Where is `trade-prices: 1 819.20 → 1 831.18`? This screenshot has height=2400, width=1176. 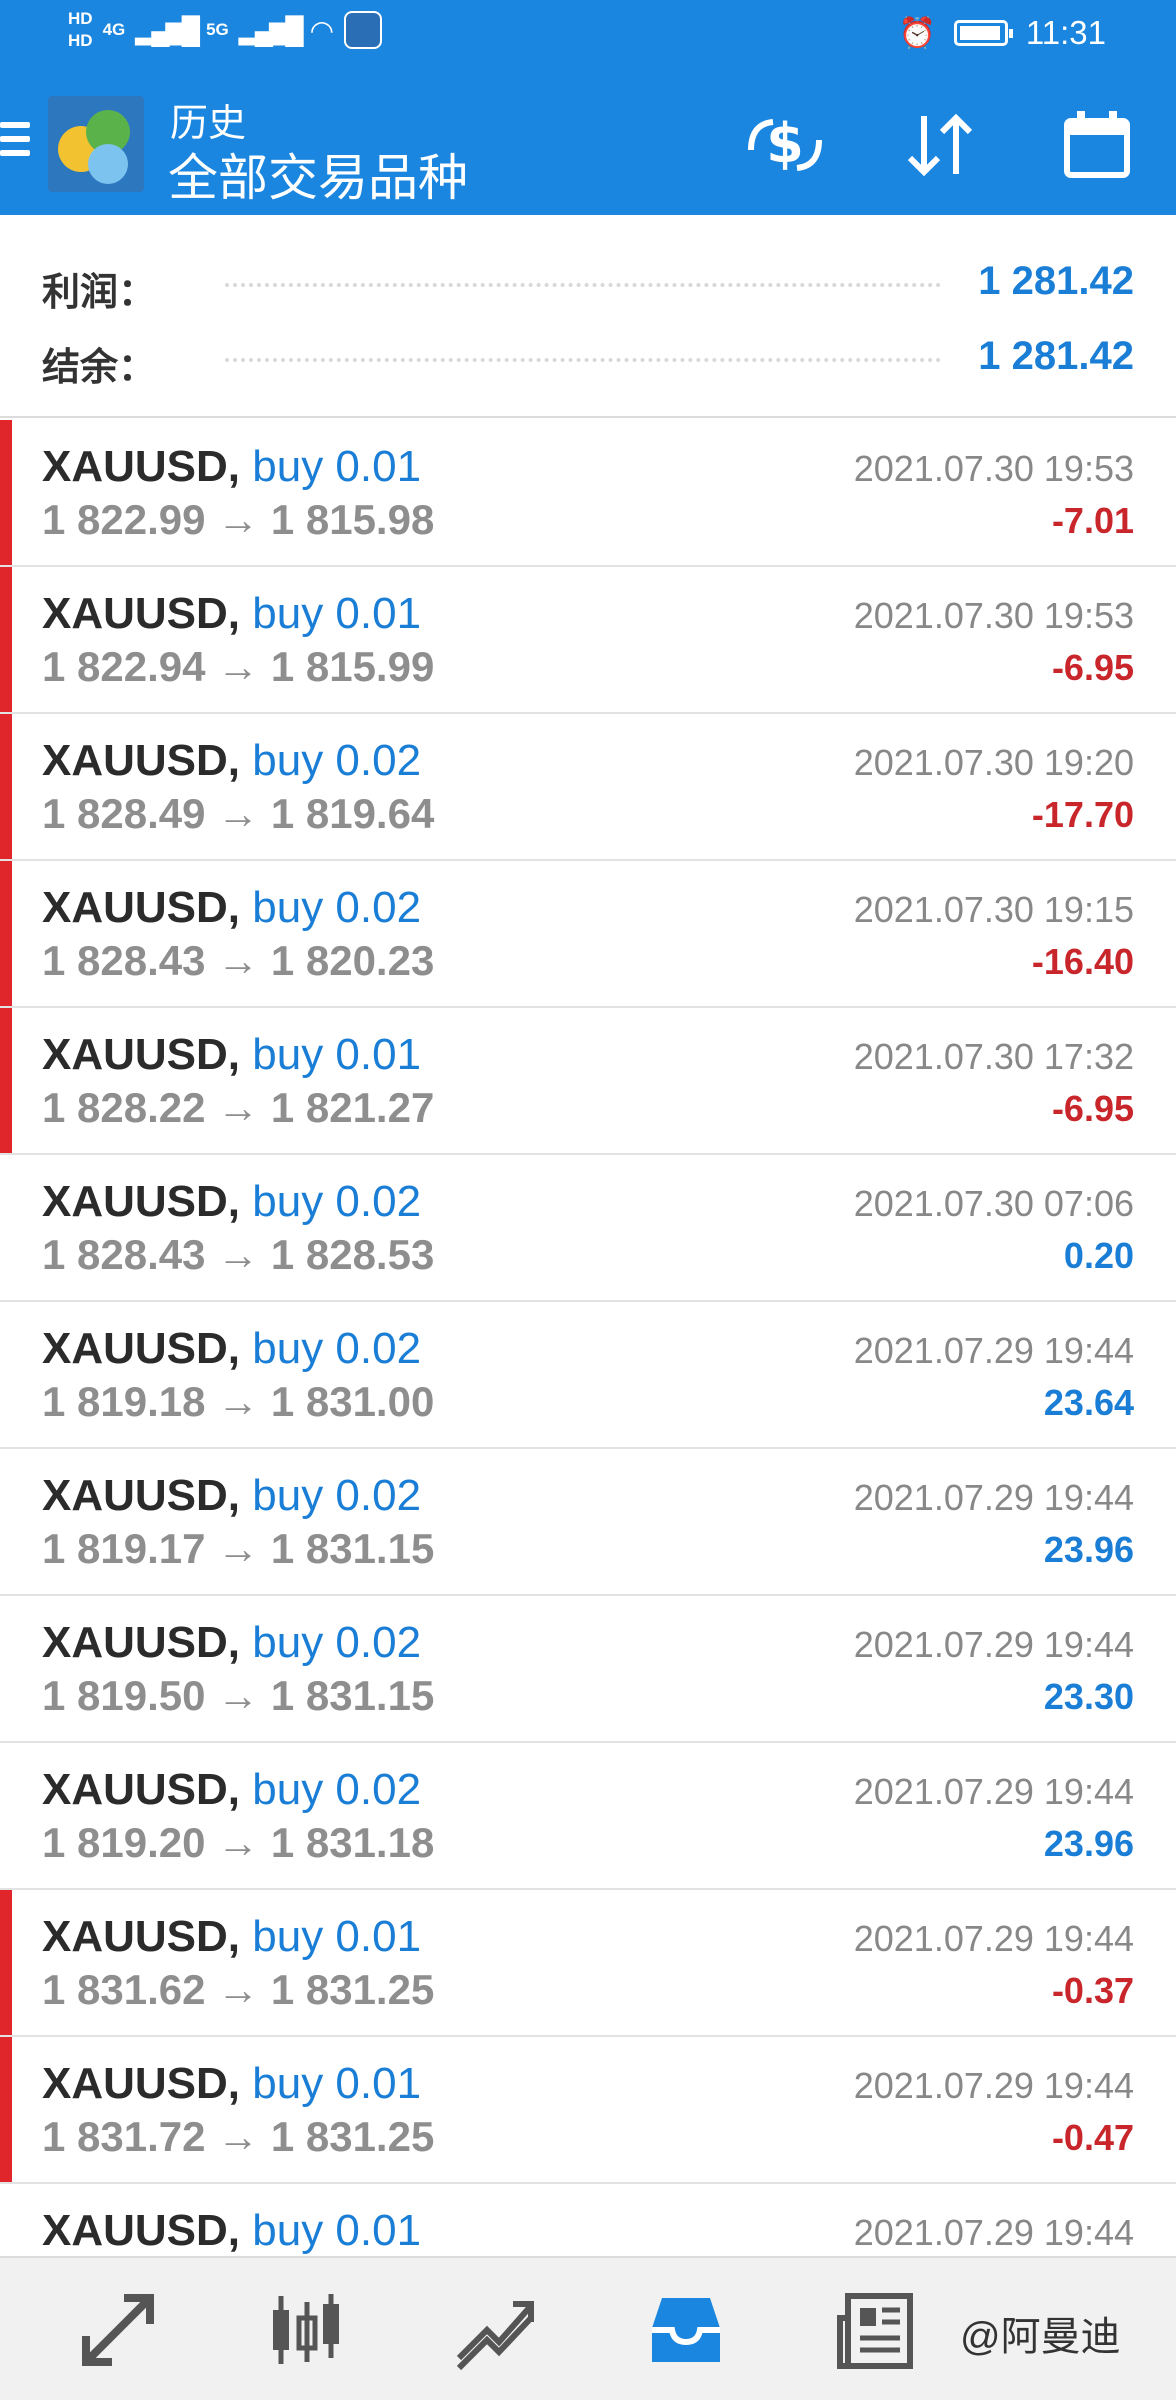 trade-prices: 1 819.20 → 1 831.18 is located at coordinates (238, 1842).